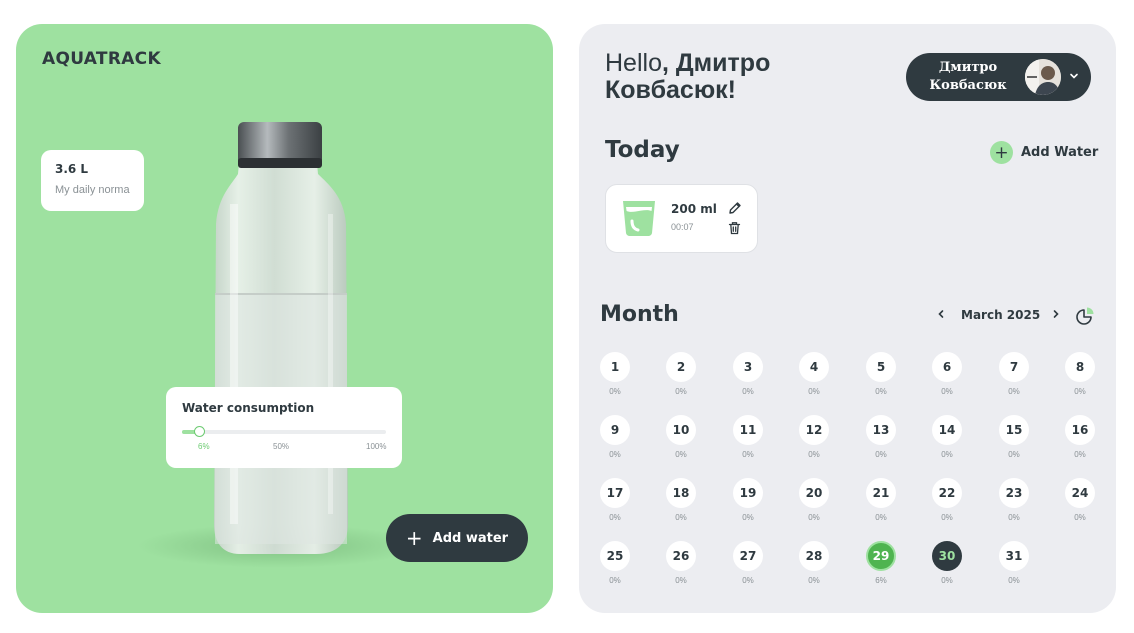  What do you see at coordinates (681, 556) in the screenshot?
I see `calendar-day-number: 26` at bounding box center [681, 556].